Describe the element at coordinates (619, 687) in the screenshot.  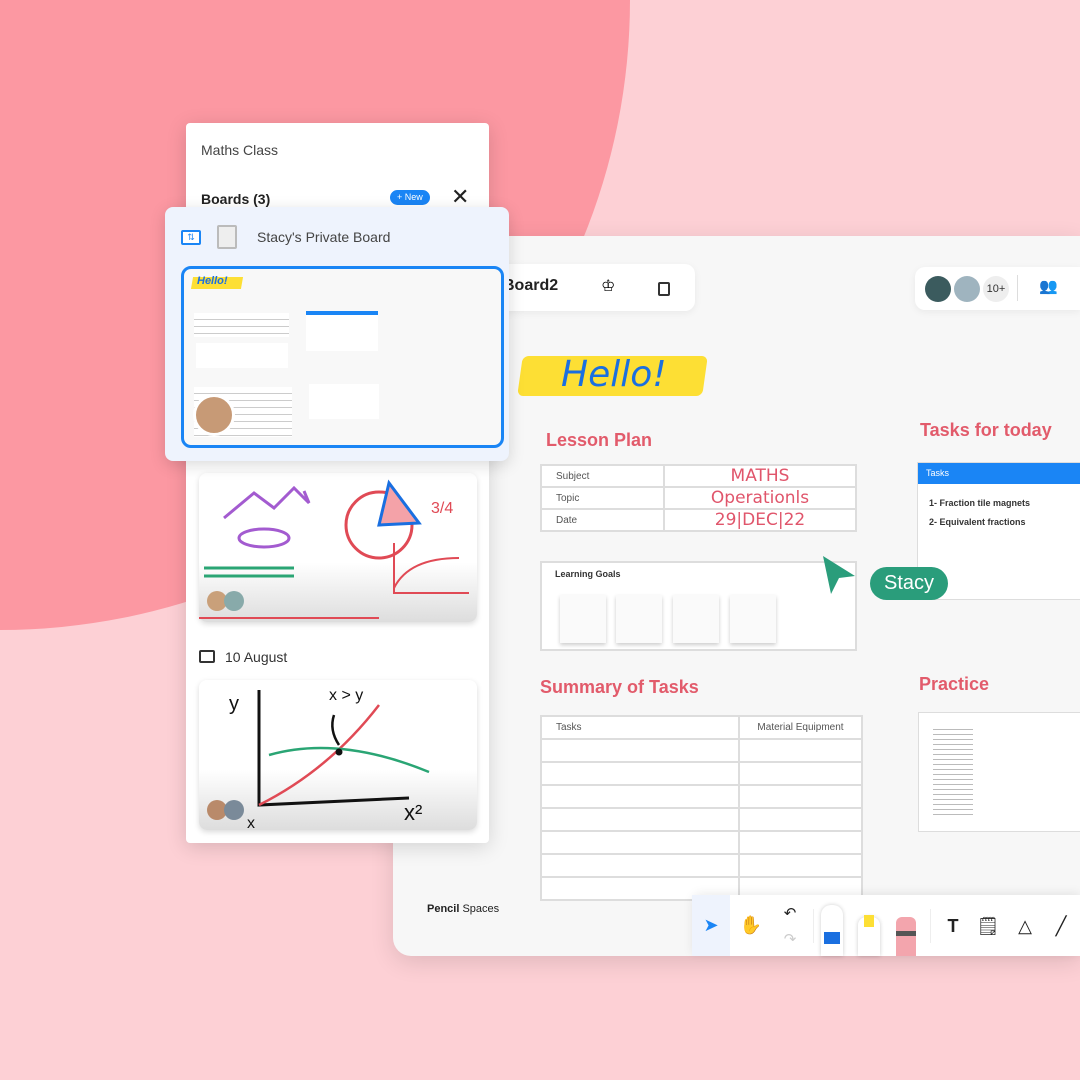
I see `summary-title: Summary of Tasks` at that location.